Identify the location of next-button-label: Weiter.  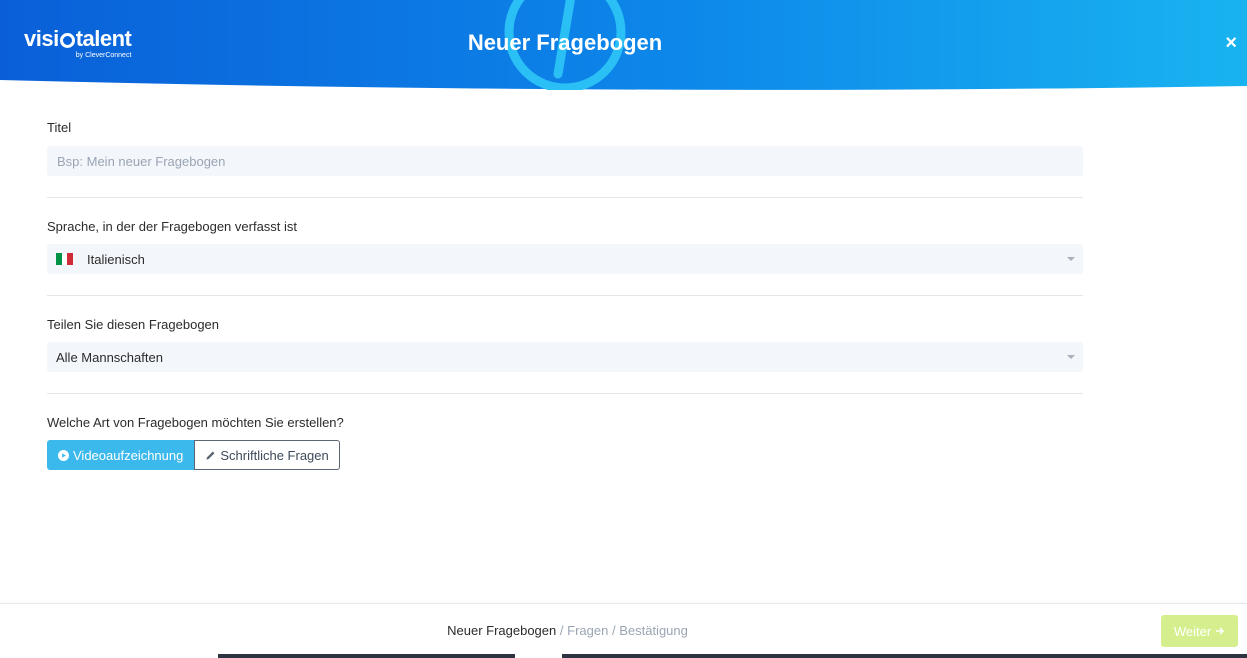
(1192, 631).